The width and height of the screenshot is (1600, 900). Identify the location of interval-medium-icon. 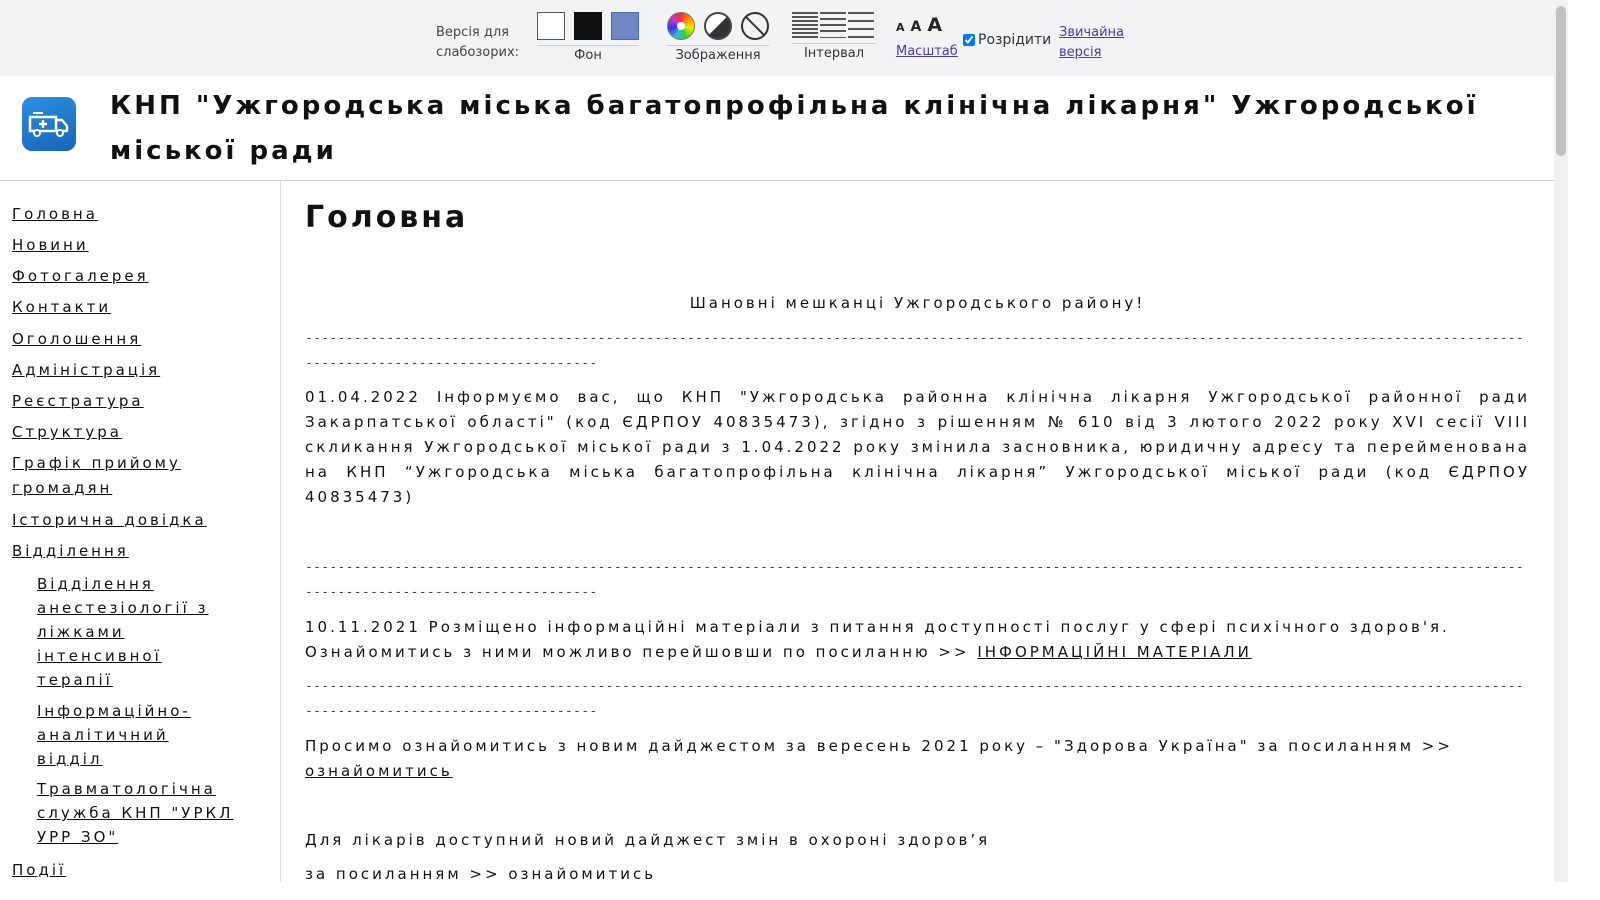
(833, 25).